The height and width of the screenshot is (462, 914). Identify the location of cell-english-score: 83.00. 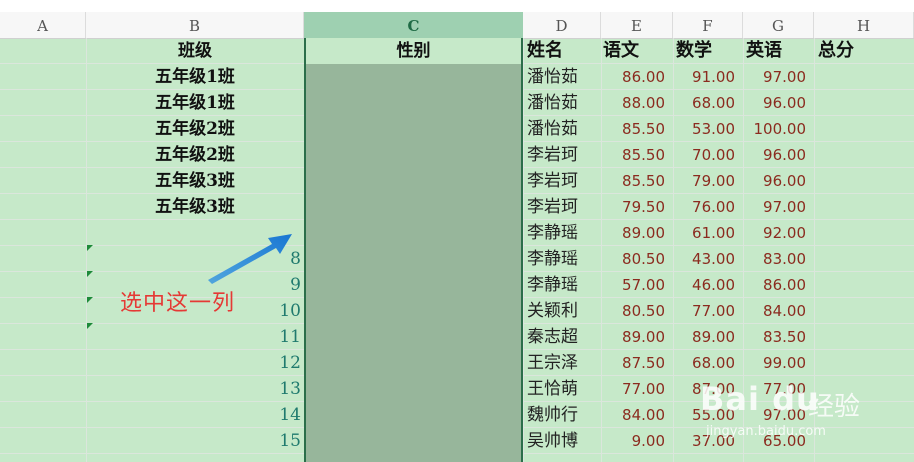
(778, 259).